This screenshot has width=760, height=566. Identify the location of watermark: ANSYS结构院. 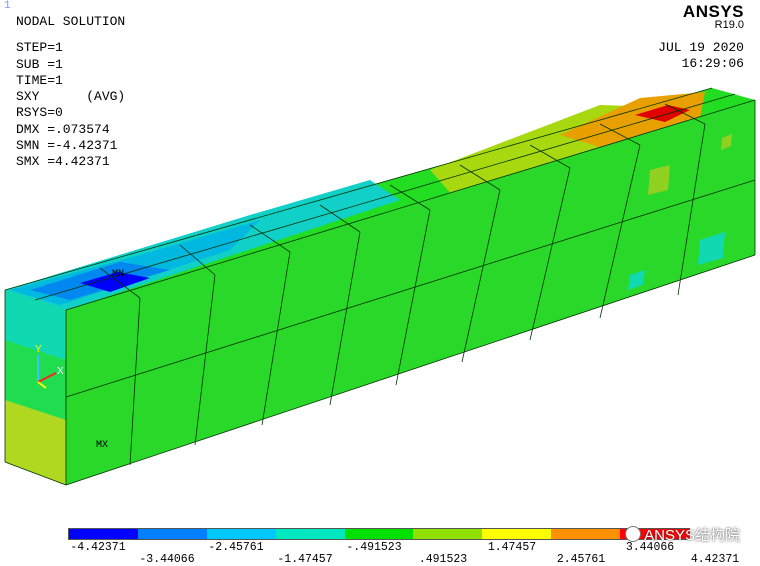
(682, 534).